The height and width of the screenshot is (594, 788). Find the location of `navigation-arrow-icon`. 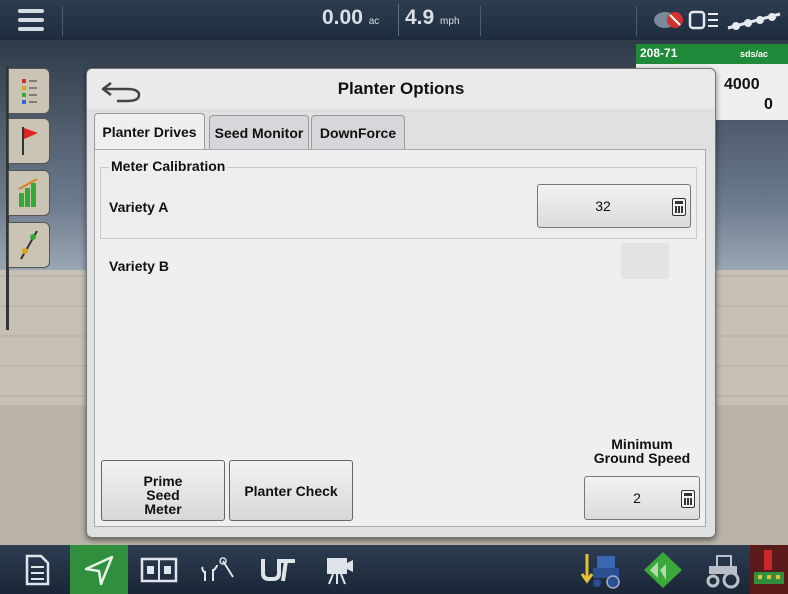

navigation-arrow-icon is located at coordinates (99, 570).